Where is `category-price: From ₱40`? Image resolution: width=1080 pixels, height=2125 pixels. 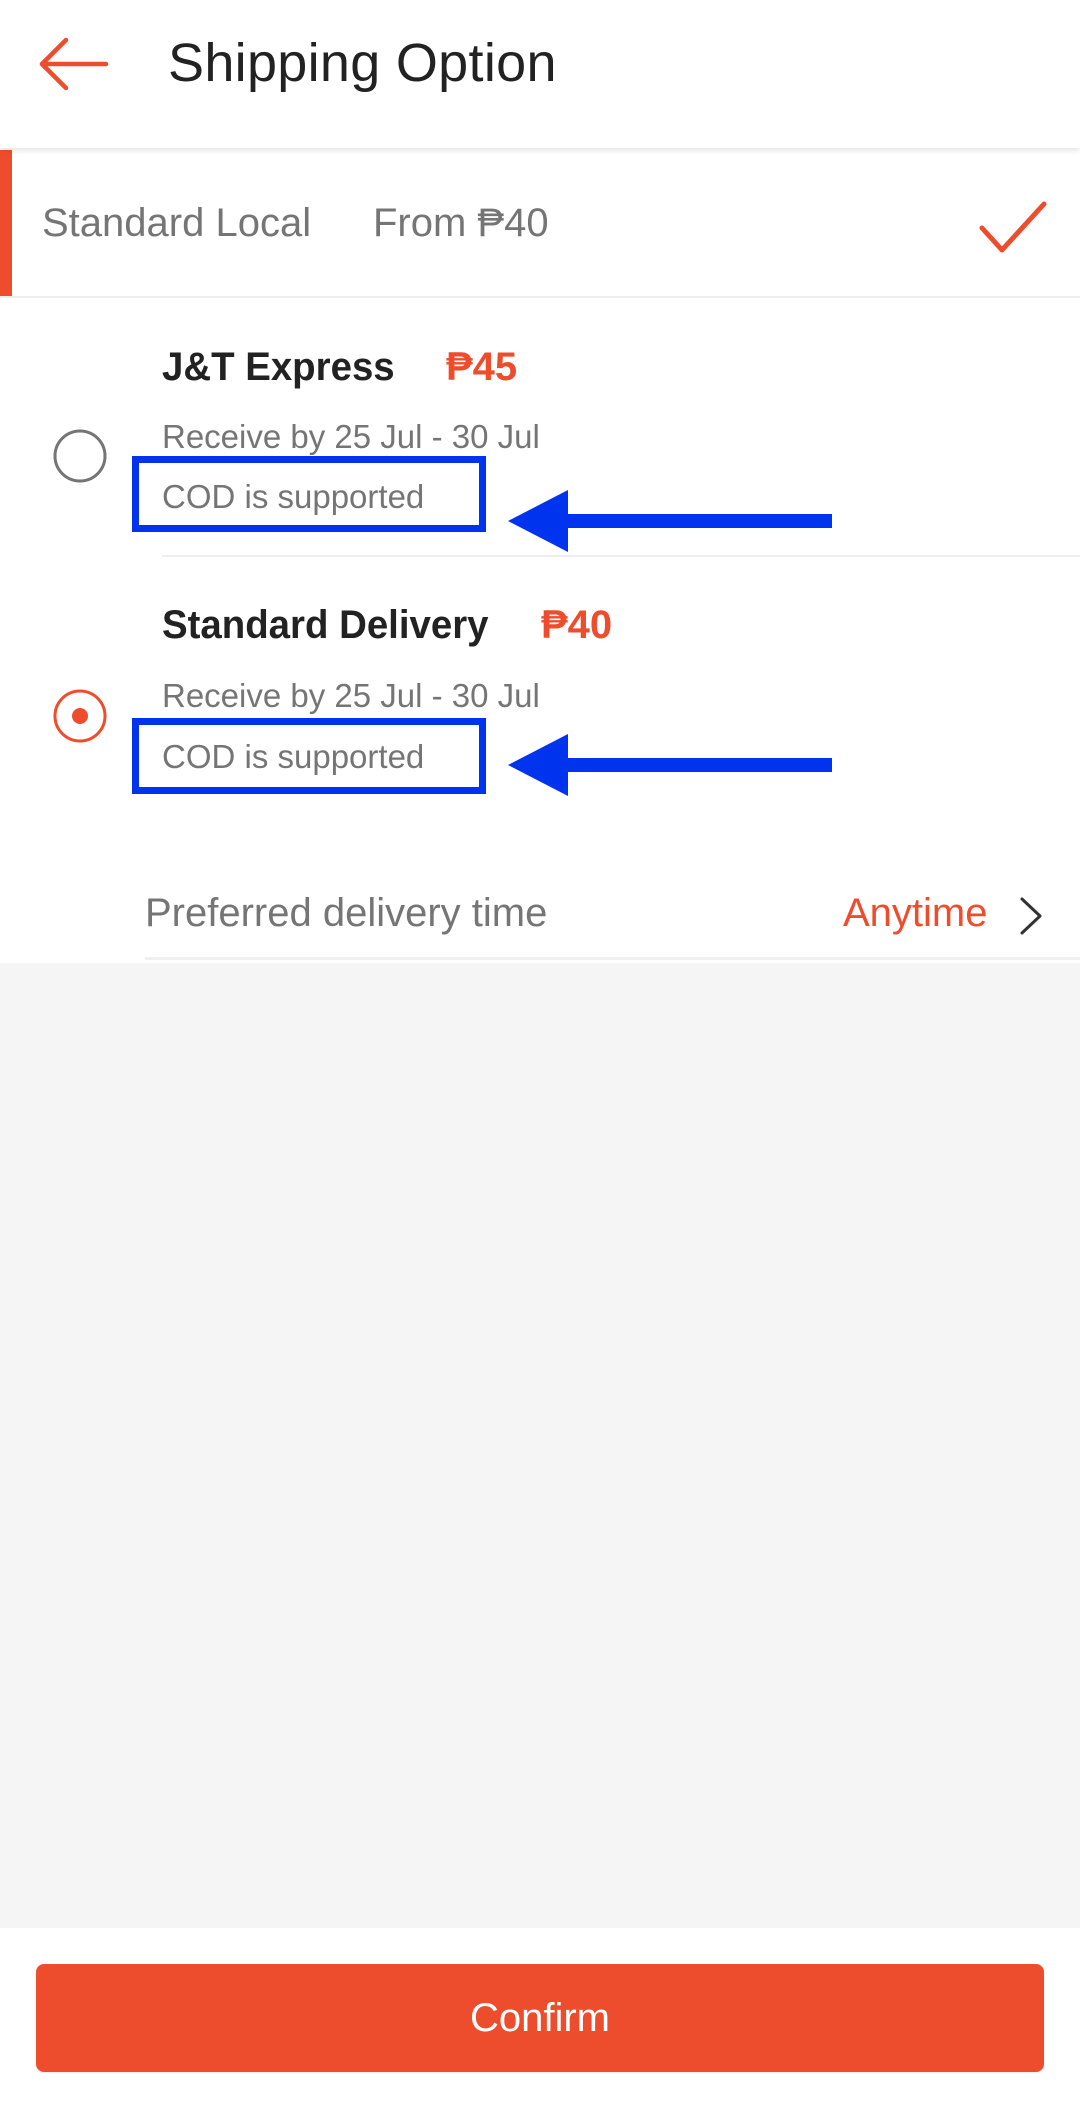 category-price: From ₱40 is located at coordinates (461, 223).